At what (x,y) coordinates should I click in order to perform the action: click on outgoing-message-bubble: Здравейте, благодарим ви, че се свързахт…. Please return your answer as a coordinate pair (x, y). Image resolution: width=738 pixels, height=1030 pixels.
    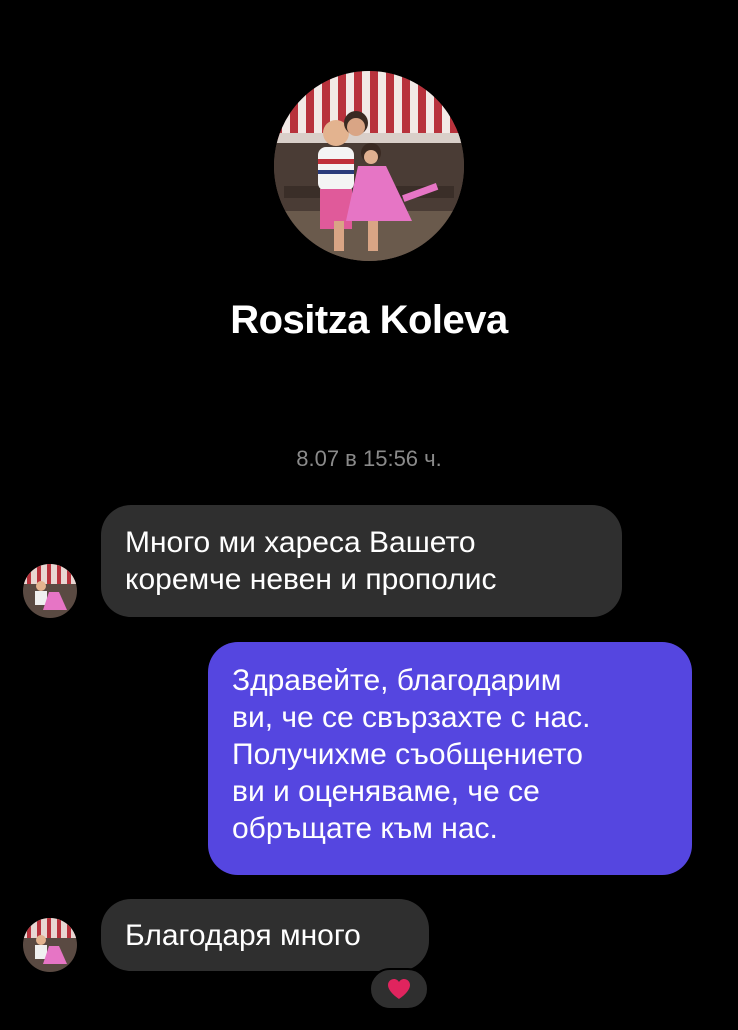
    Looking at the image, I should click on (450, 758).